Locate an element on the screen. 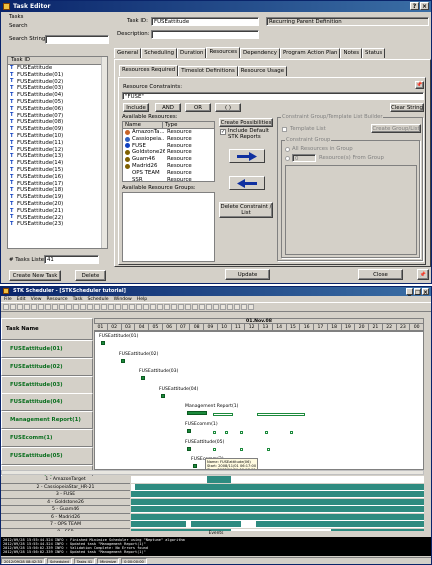  pin-button: 📌 is located at coordinates (419, 85).